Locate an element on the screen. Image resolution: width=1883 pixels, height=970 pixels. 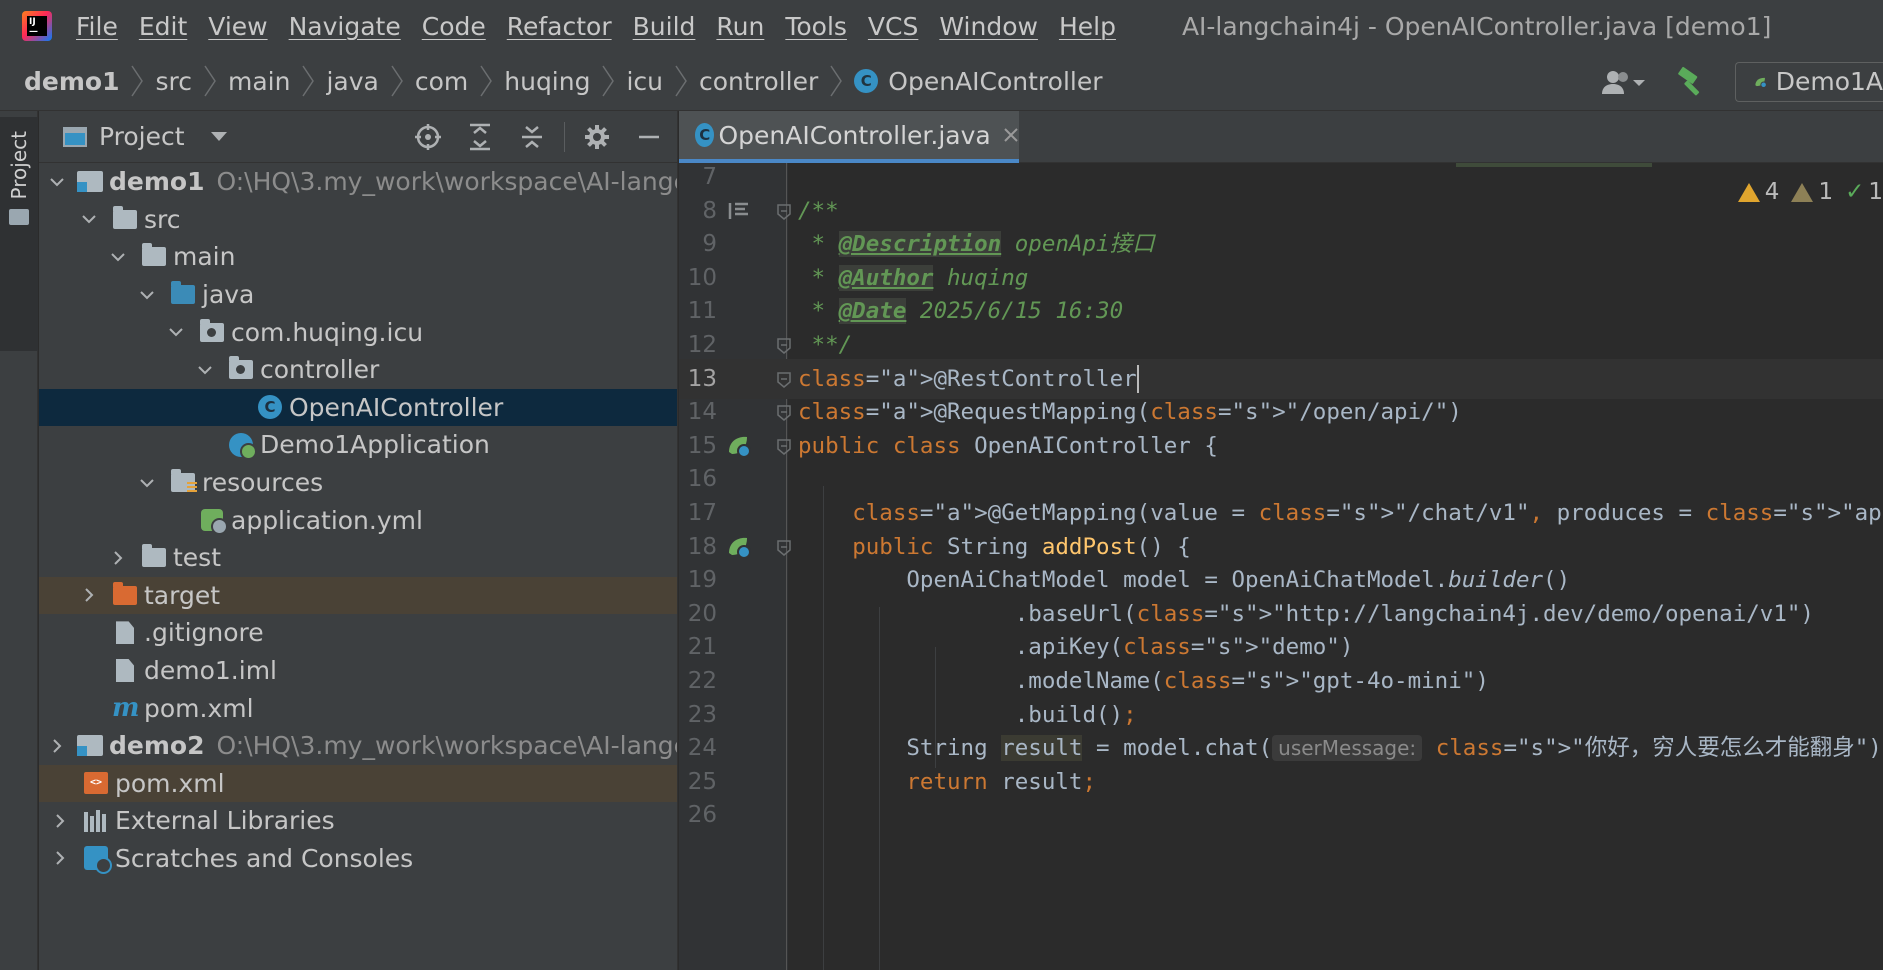
breadcrumb-item: main is located at coordinates (259, 81).